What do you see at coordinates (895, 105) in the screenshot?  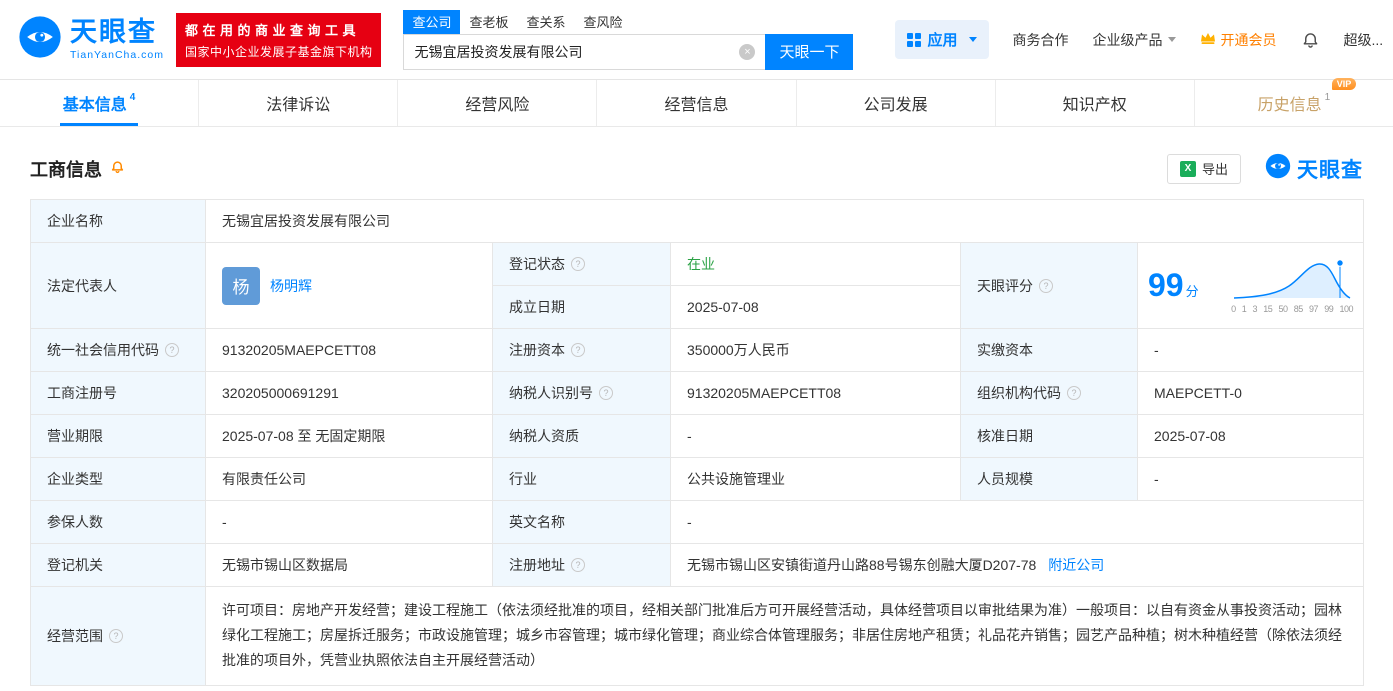 I see `tab-label: 公司发展` at bounding box center [895, 105].